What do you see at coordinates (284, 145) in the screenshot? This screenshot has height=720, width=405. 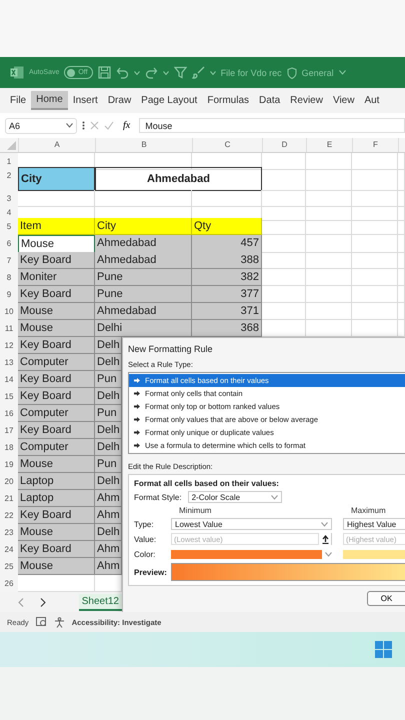 I see `column-header: D` at bounding box center [284, 145].